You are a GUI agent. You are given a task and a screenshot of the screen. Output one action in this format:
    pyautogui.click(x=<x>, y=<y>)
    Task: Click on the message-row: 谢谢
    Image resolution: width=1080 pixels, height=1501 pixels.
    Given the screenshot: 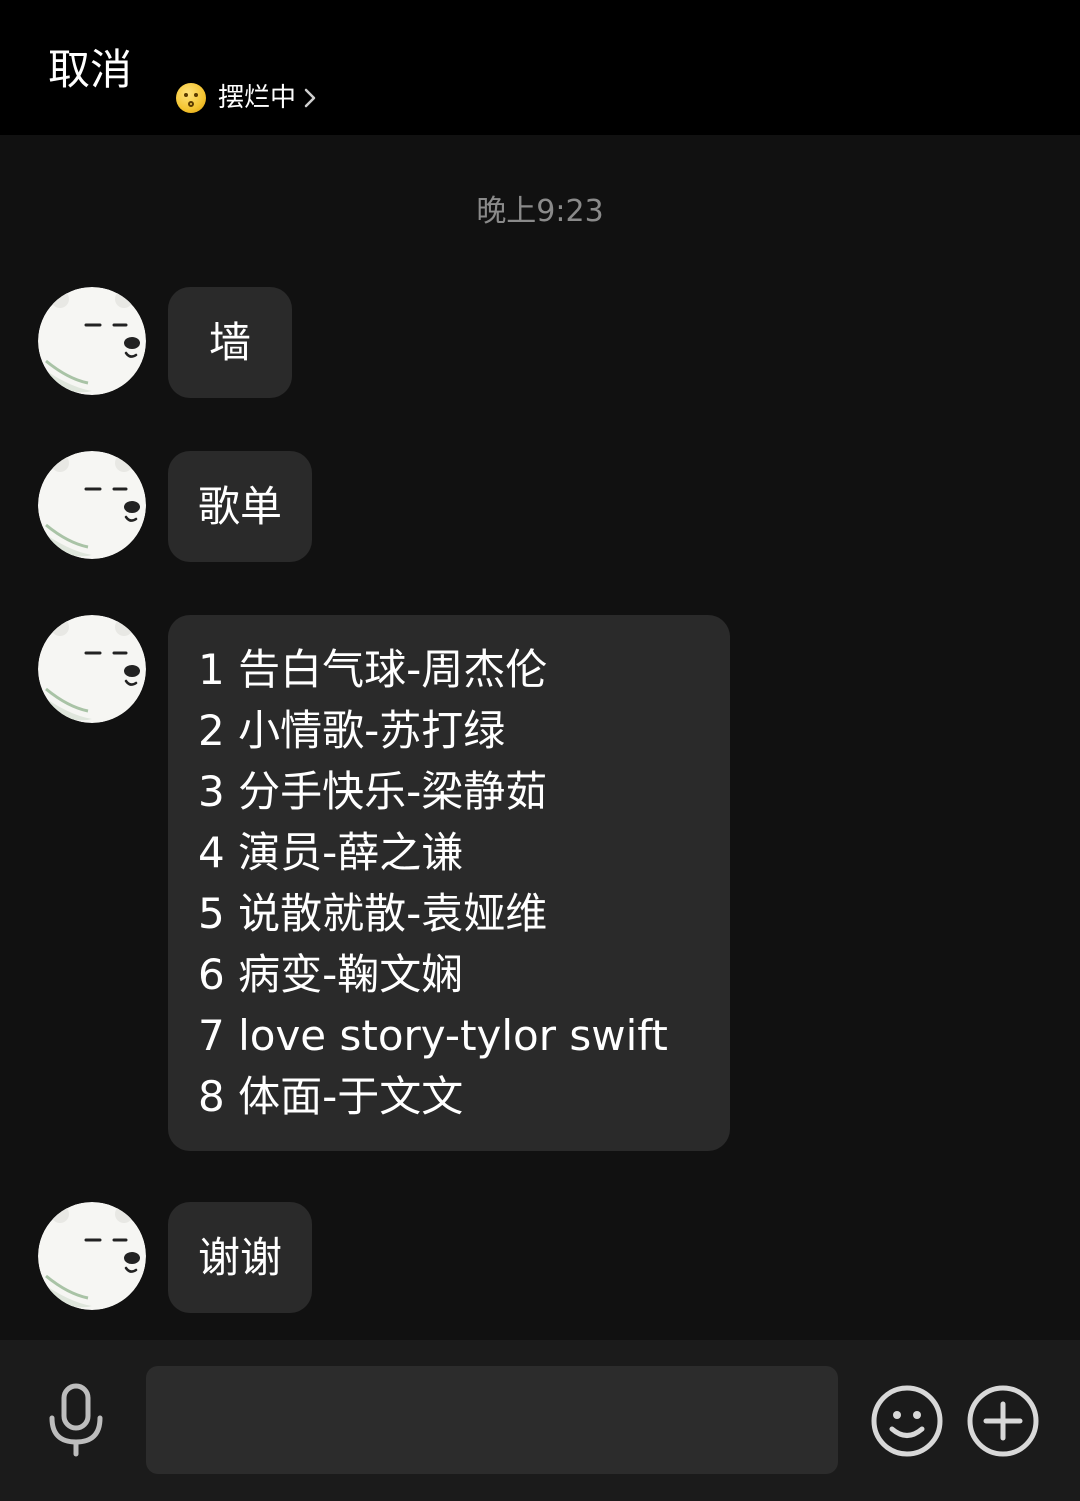 What is the action you would take?
    pyautogui.click(x=175, y=1257)
    